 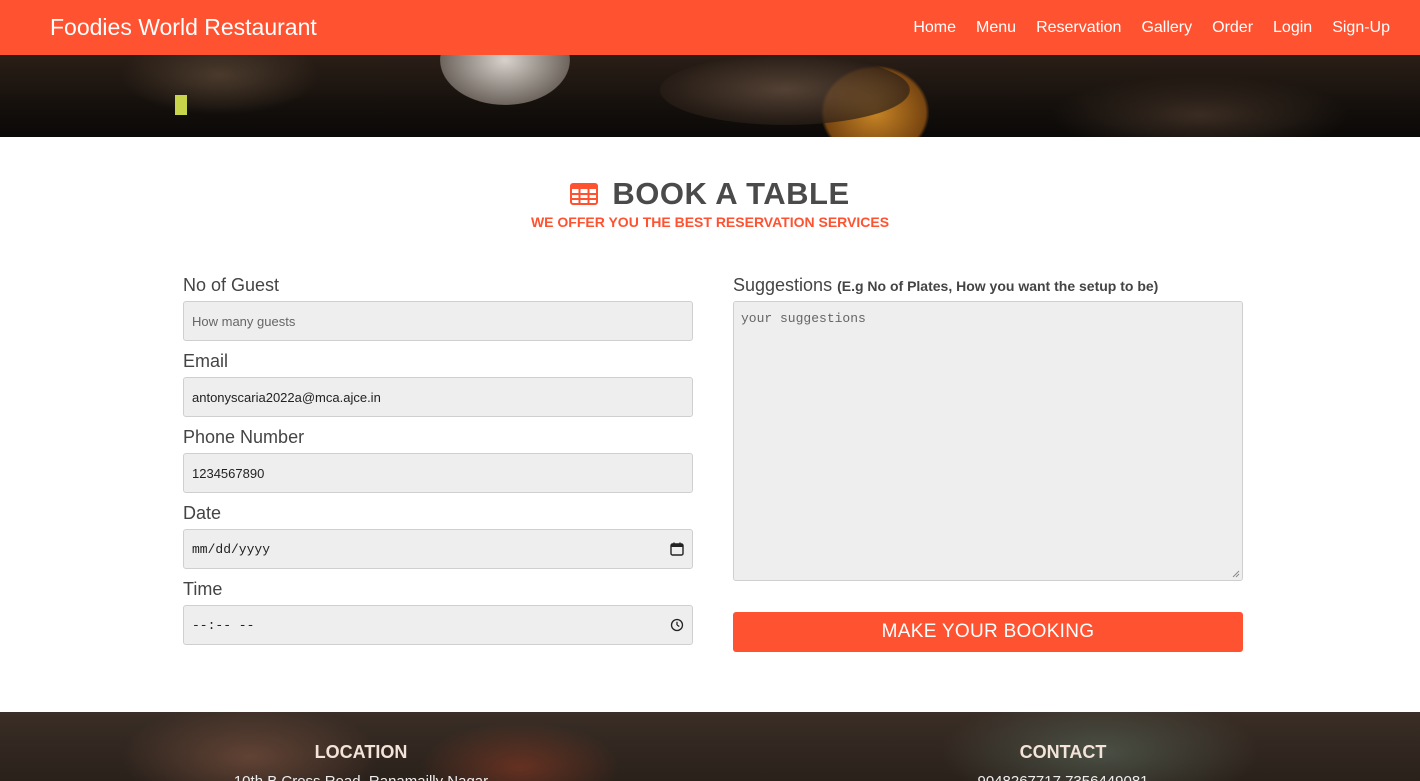 I want to click on resize-grip-icon, so click(x=1236, y=574).